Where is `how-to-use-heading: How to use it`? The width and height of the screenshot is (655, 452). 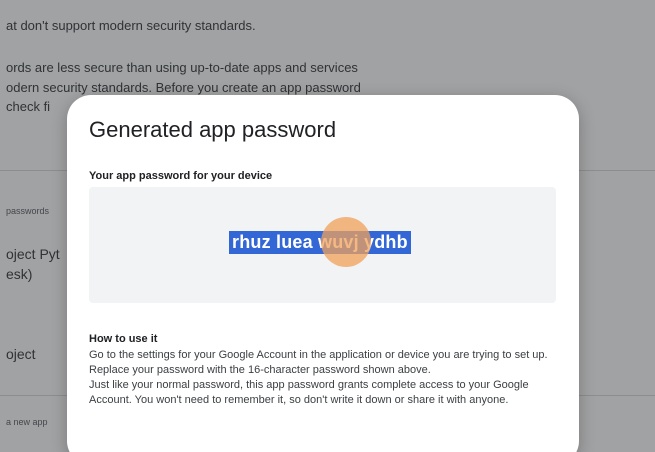
how-to-use-heading: How to use it is located at coordinates (123, 339).